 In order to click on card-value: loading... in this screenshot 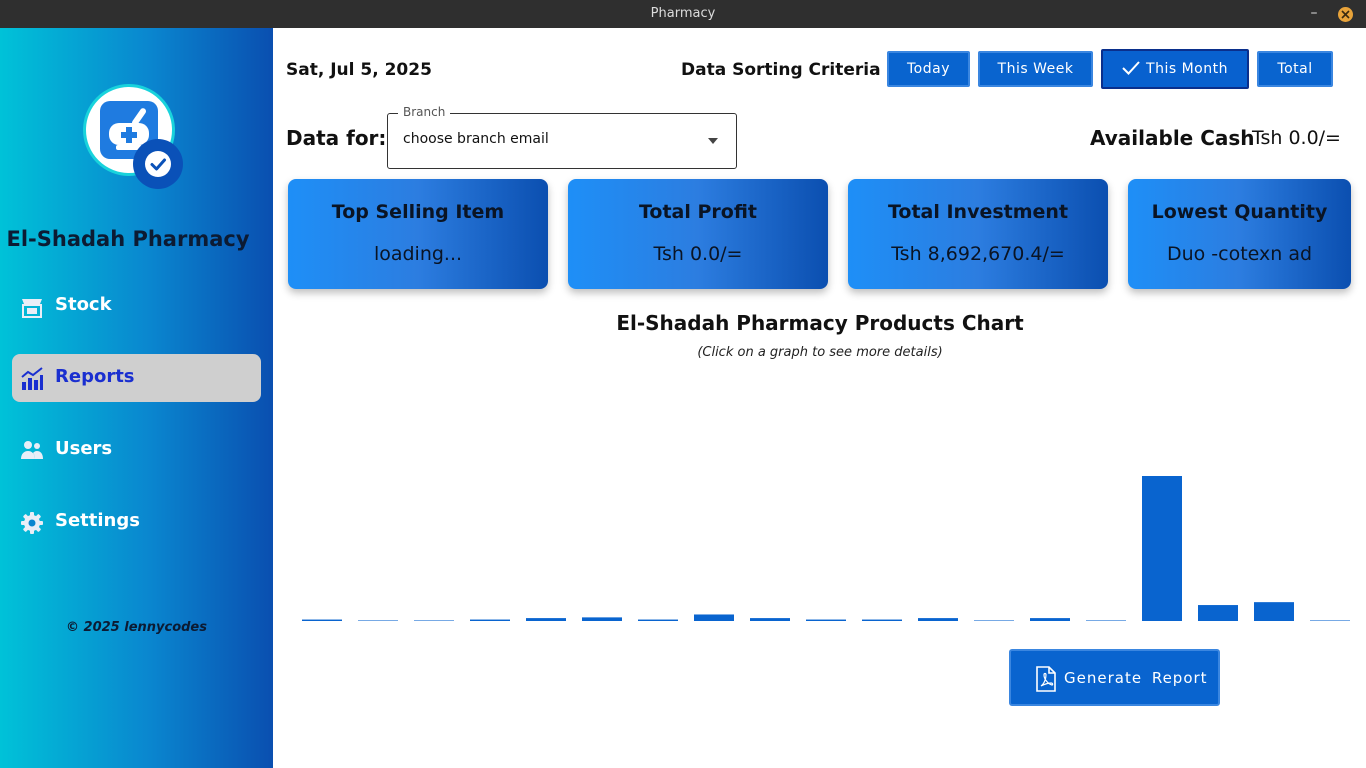, I will do `click(418, 254)`.